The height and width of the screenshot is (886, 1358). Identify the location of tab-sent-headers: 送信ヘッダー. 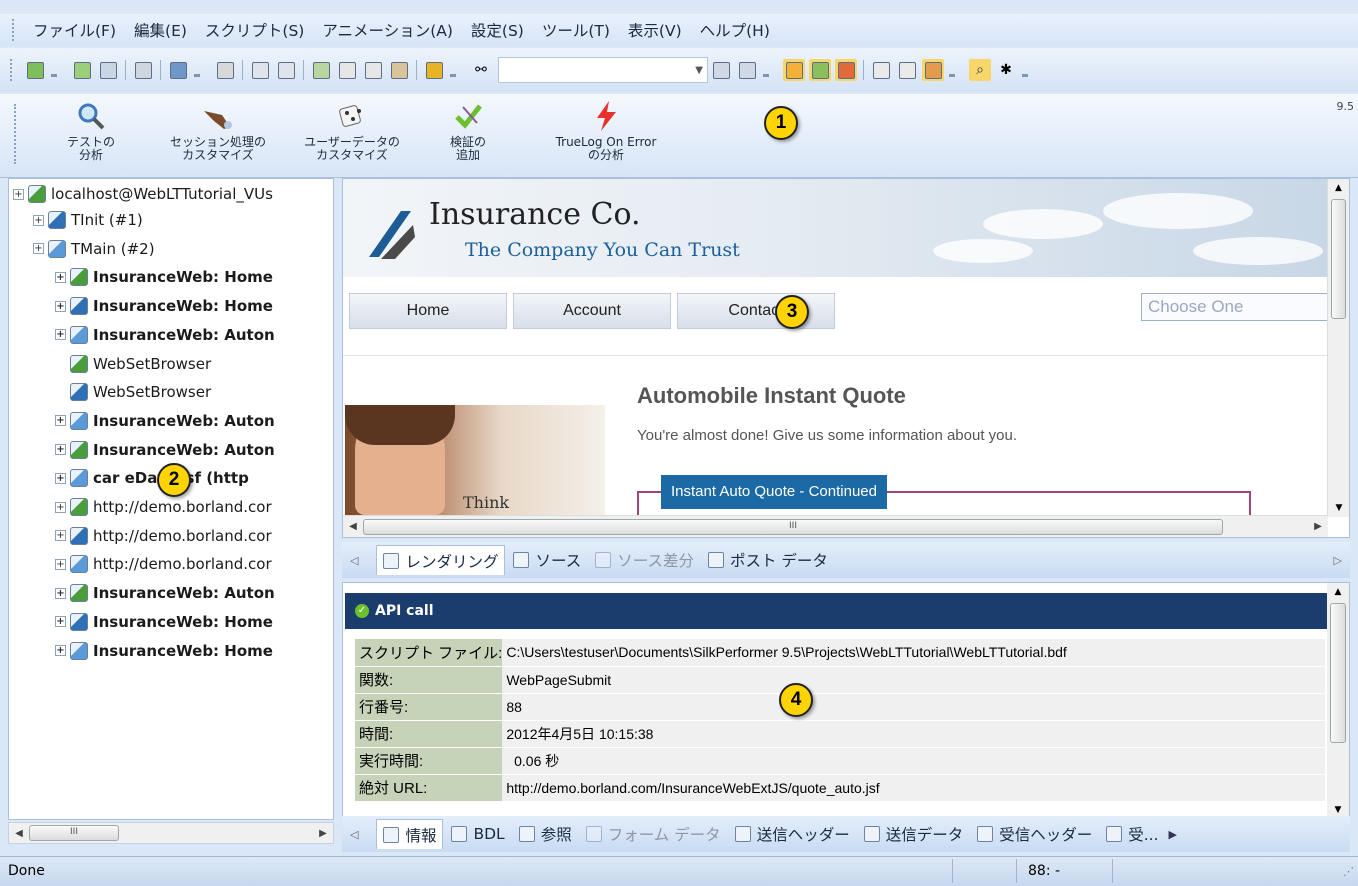
(792, 834).